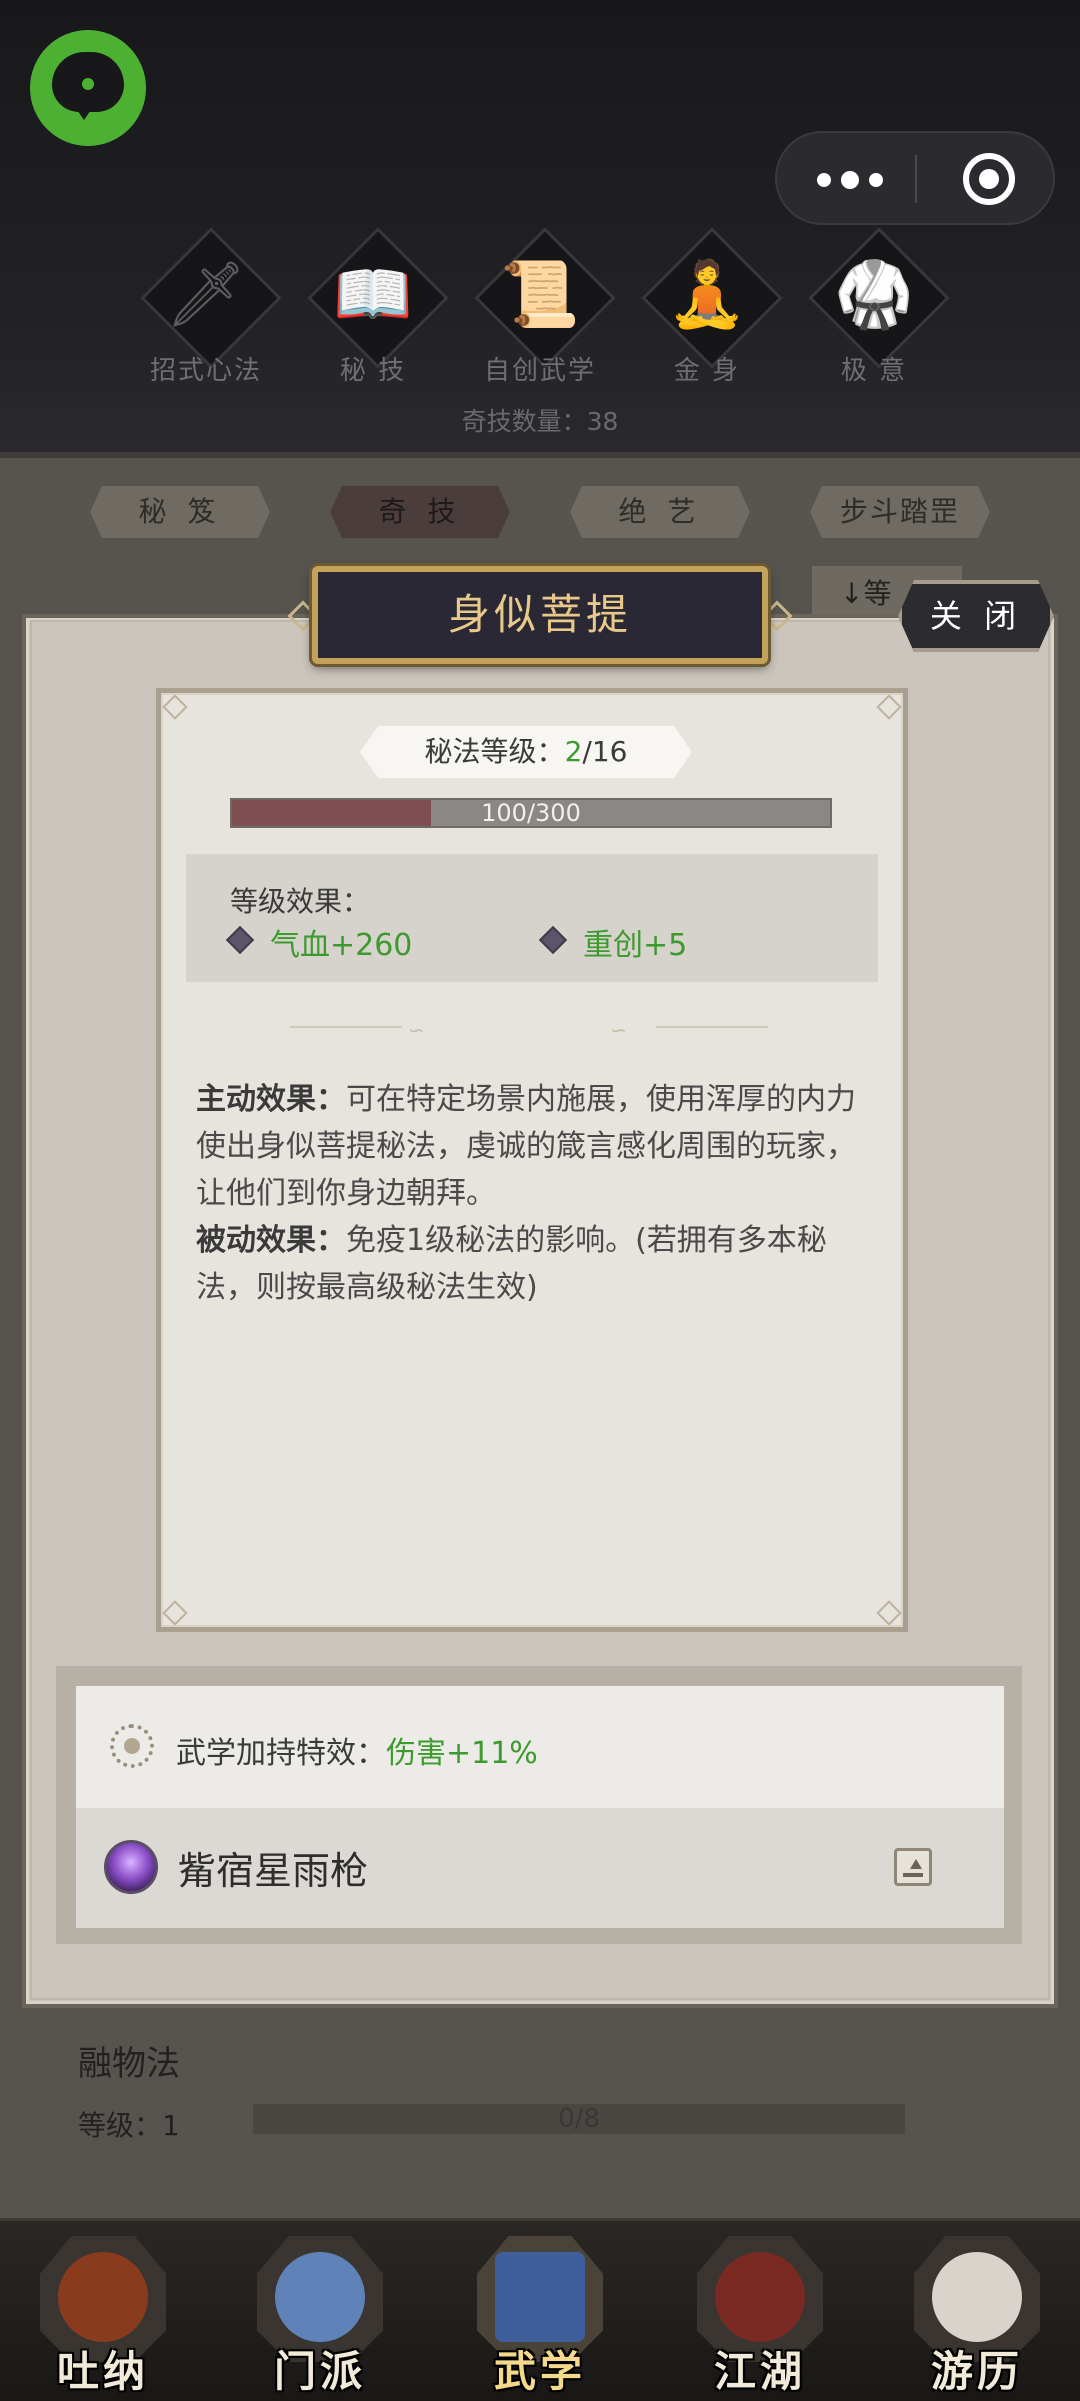  What do you see at coordinates (976, 2371) in the screenshot?
I see `nav-label: 游历` at bounding box center [976, 2371].